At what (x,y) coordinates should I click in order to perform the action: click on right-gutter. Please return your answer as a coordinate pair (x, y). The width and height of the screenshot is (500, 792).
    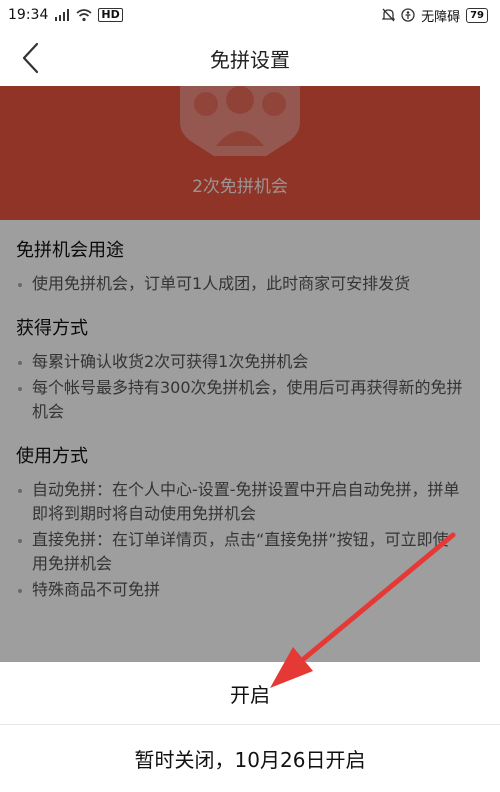
    Looking at the image, I should click on (490, 374).